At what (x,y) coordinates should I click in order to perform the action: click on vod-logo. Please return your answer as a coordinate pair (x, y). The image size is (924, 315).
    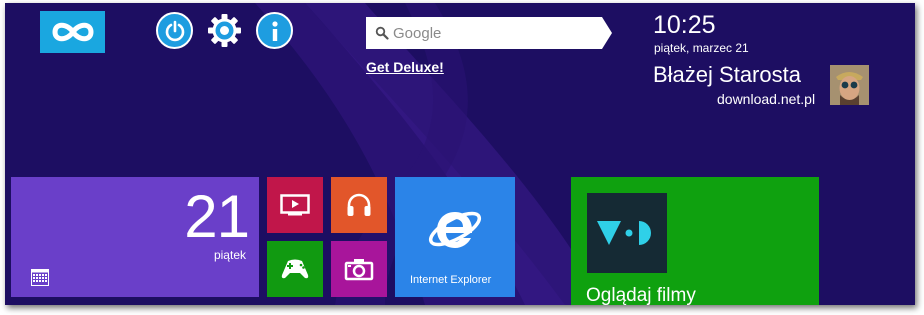
    Looking at the image, I should click on (627, 233).